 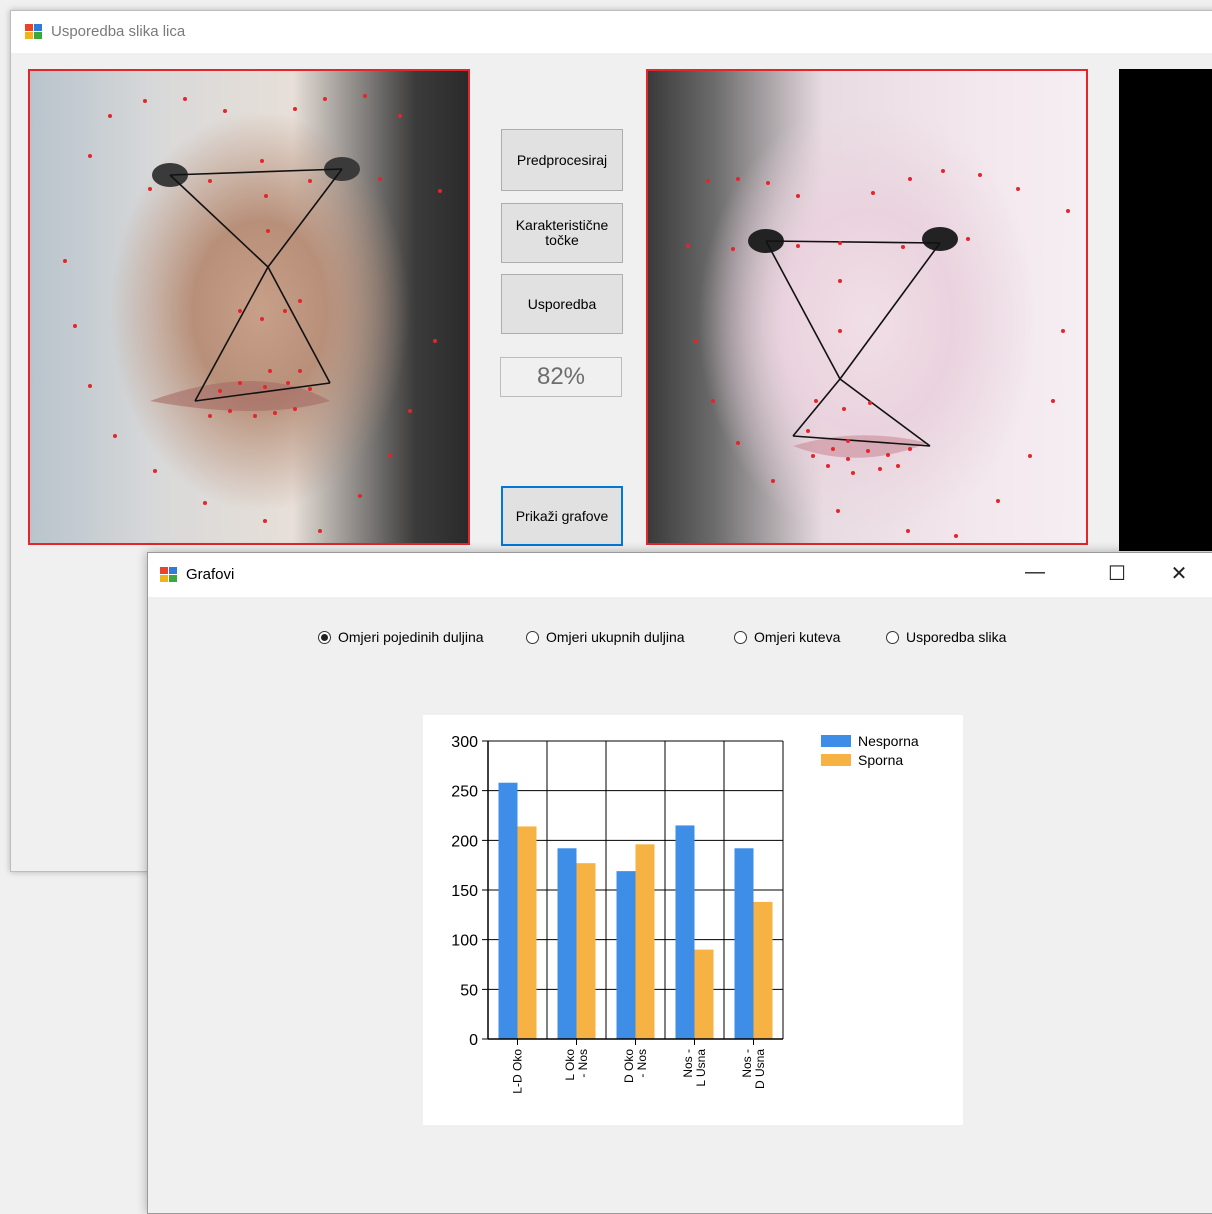 I want to click on radio-label: Usporedba slika, so click(x=956, y=637).